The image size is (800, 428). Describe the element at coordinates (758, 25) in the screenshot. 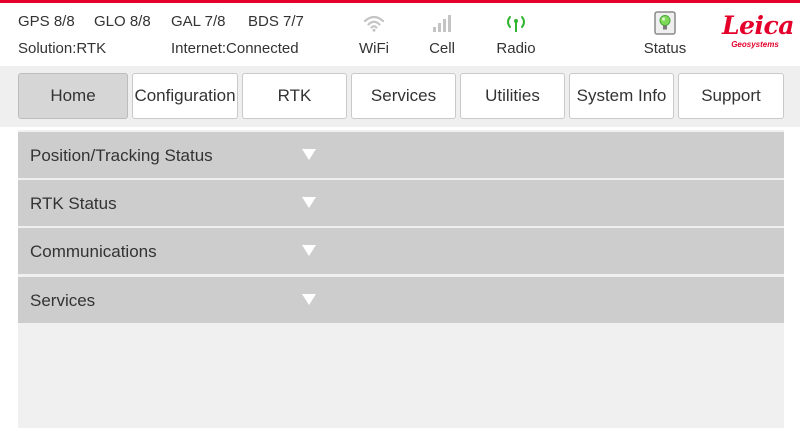

I see `logo-wordmark: Leica` at that location.